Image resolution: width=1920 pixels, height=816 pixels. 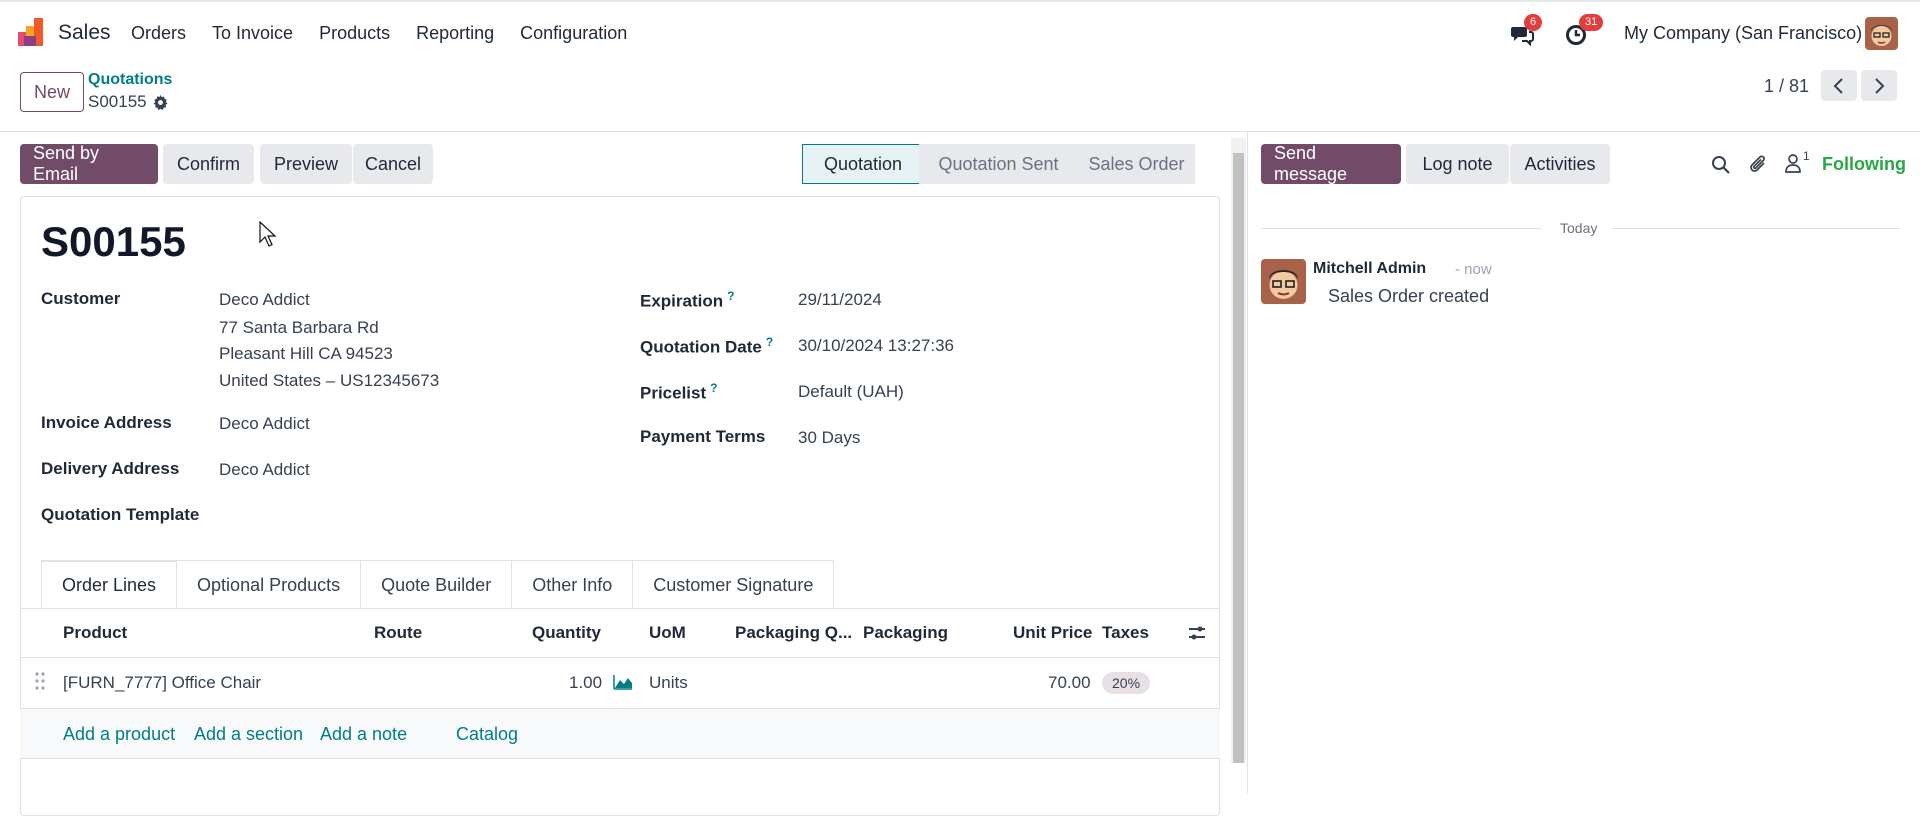 What do you see at coordinates (52, 92) in the screenshot?
I see `new-button: New` at bounding box center [52, 92].